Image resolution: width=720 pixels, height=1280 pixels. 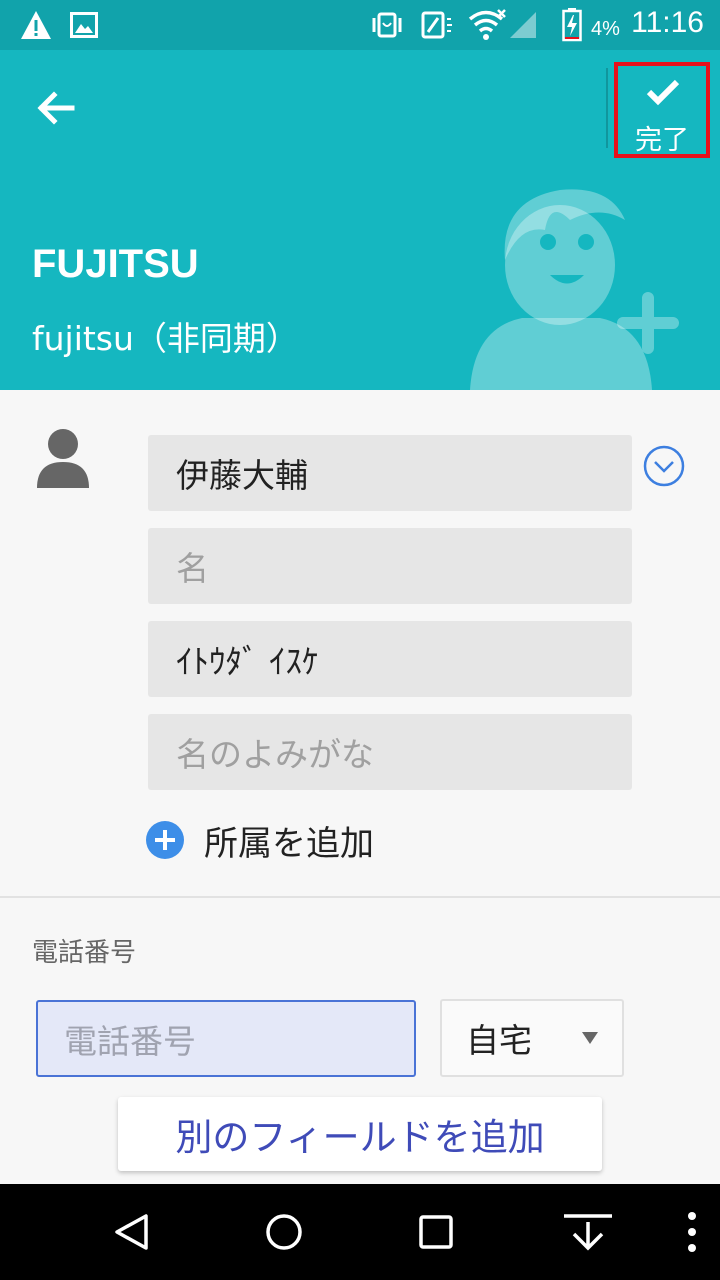 I want to click on status-bar: 4% 11:16, so click(x=360, y=25).